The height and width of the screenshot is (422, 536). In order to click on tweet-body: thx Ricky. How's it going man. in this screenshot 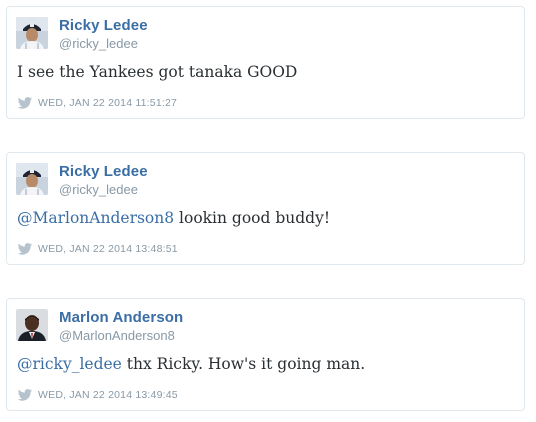, I will do `click(243, 364)`.